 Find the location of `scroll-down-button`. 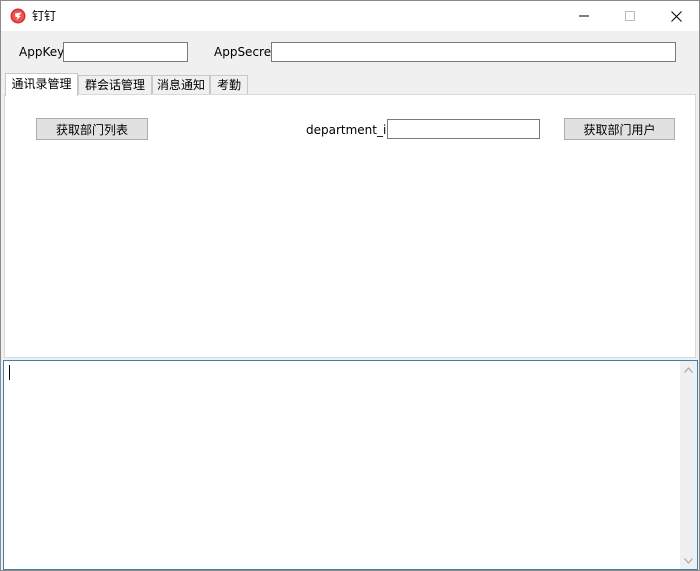

scroll-down-button is located at coordinates (688, 560).